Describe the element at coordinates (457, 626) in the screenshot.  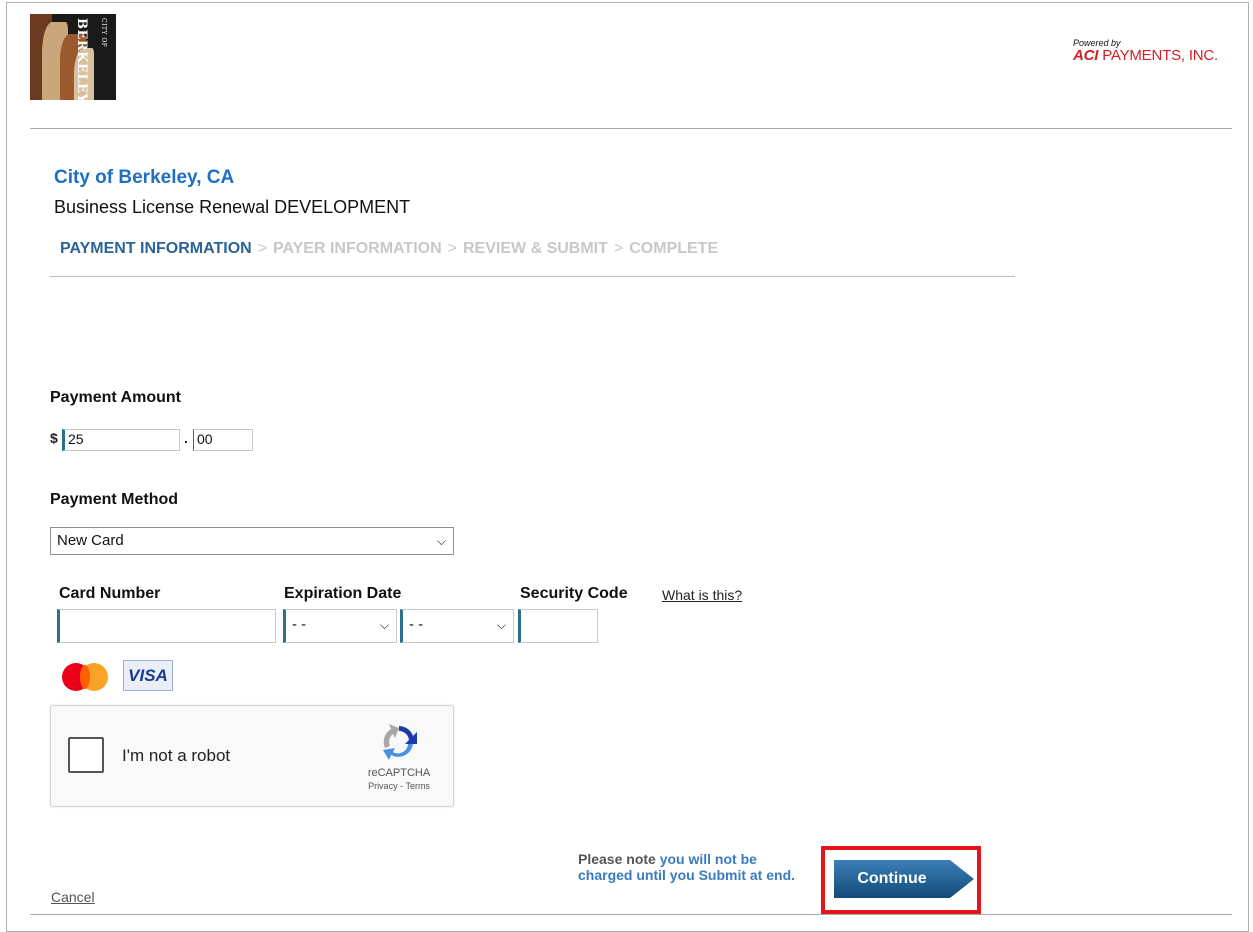
I see `expiration-year-select: - - ⌵` at that location.